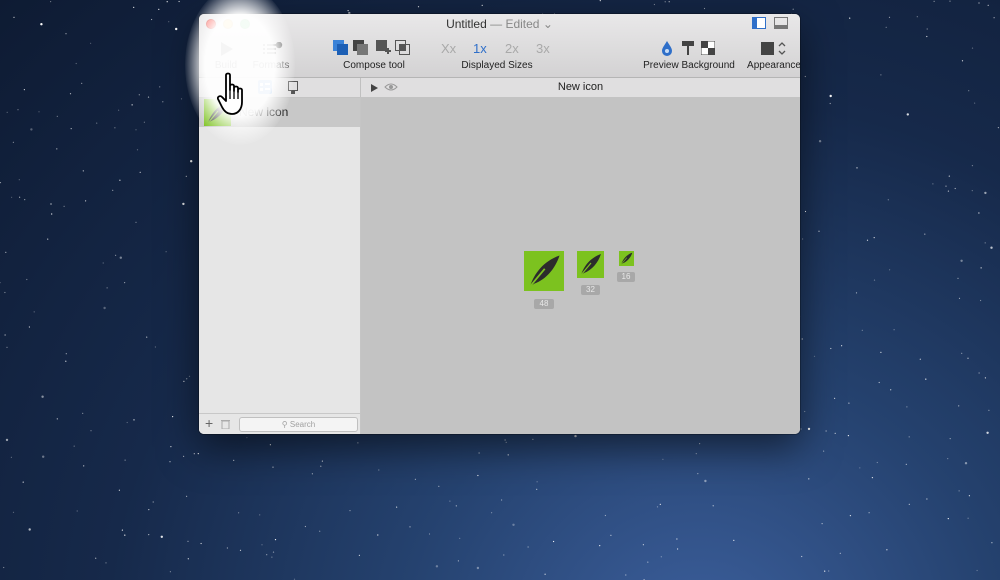 This screenshot has width=1000, height=580. Describe the element at coordinates (544, 304) in the screenshot. I see `size-badge: 48` at that location.